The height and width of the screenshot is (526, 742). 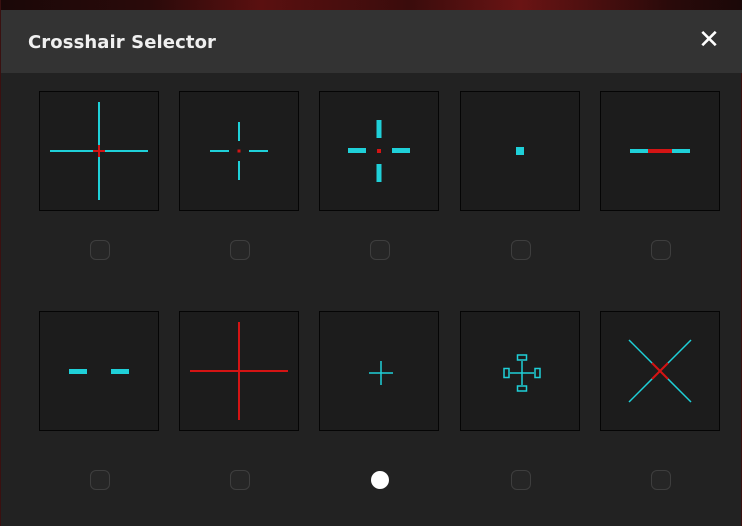 I want to click on background-strip, so click(x=371, y=5).